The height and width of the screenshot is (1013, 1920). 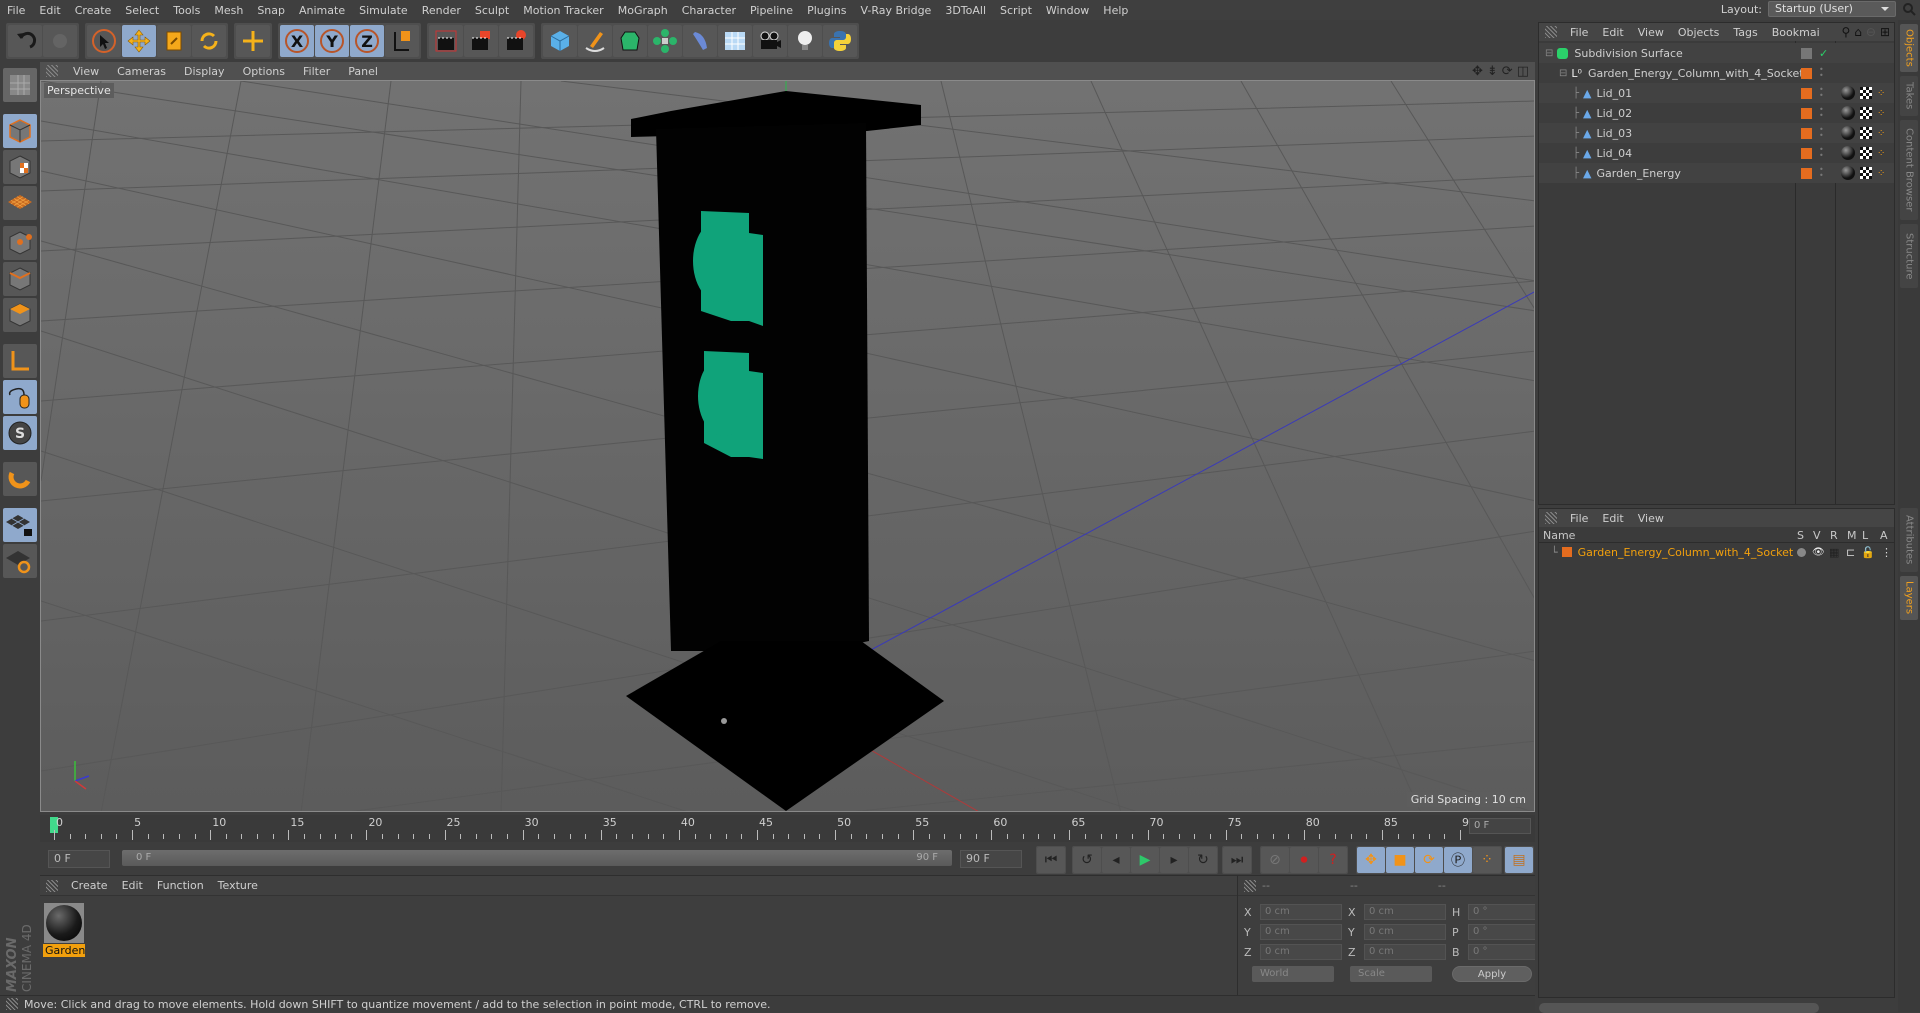 I want to click on menu-create: Create, so click(x=93, y=10).